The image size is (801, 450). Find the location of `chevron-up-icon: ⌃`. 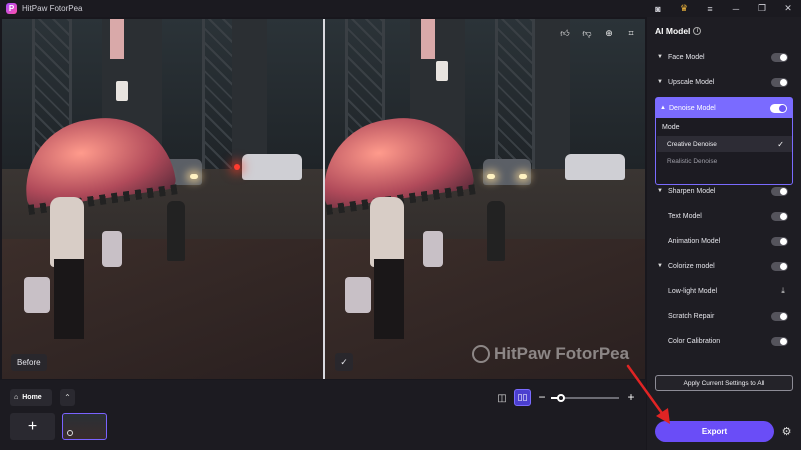

chevron-up-icon: ⌃ is located at coordinates (67, 397).